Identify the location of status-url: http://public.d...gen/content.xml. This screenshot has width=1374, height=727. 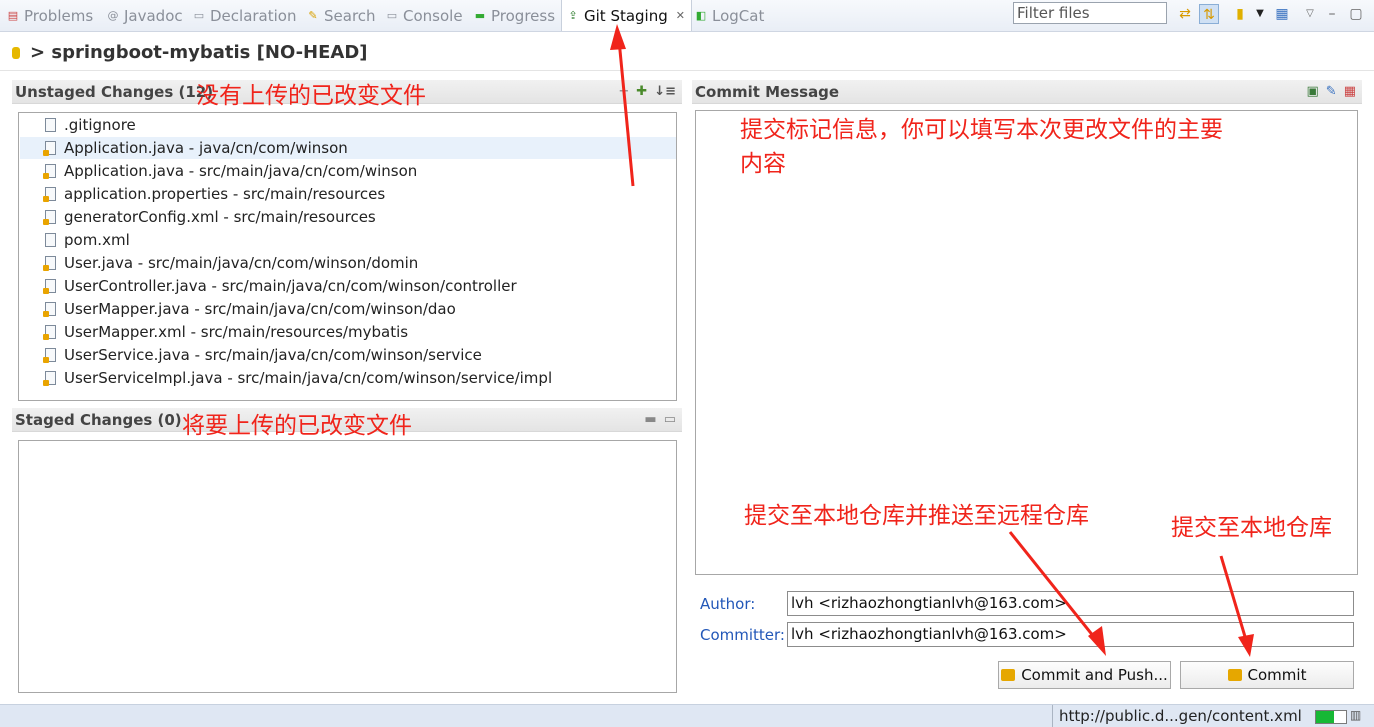
(1180, 716).